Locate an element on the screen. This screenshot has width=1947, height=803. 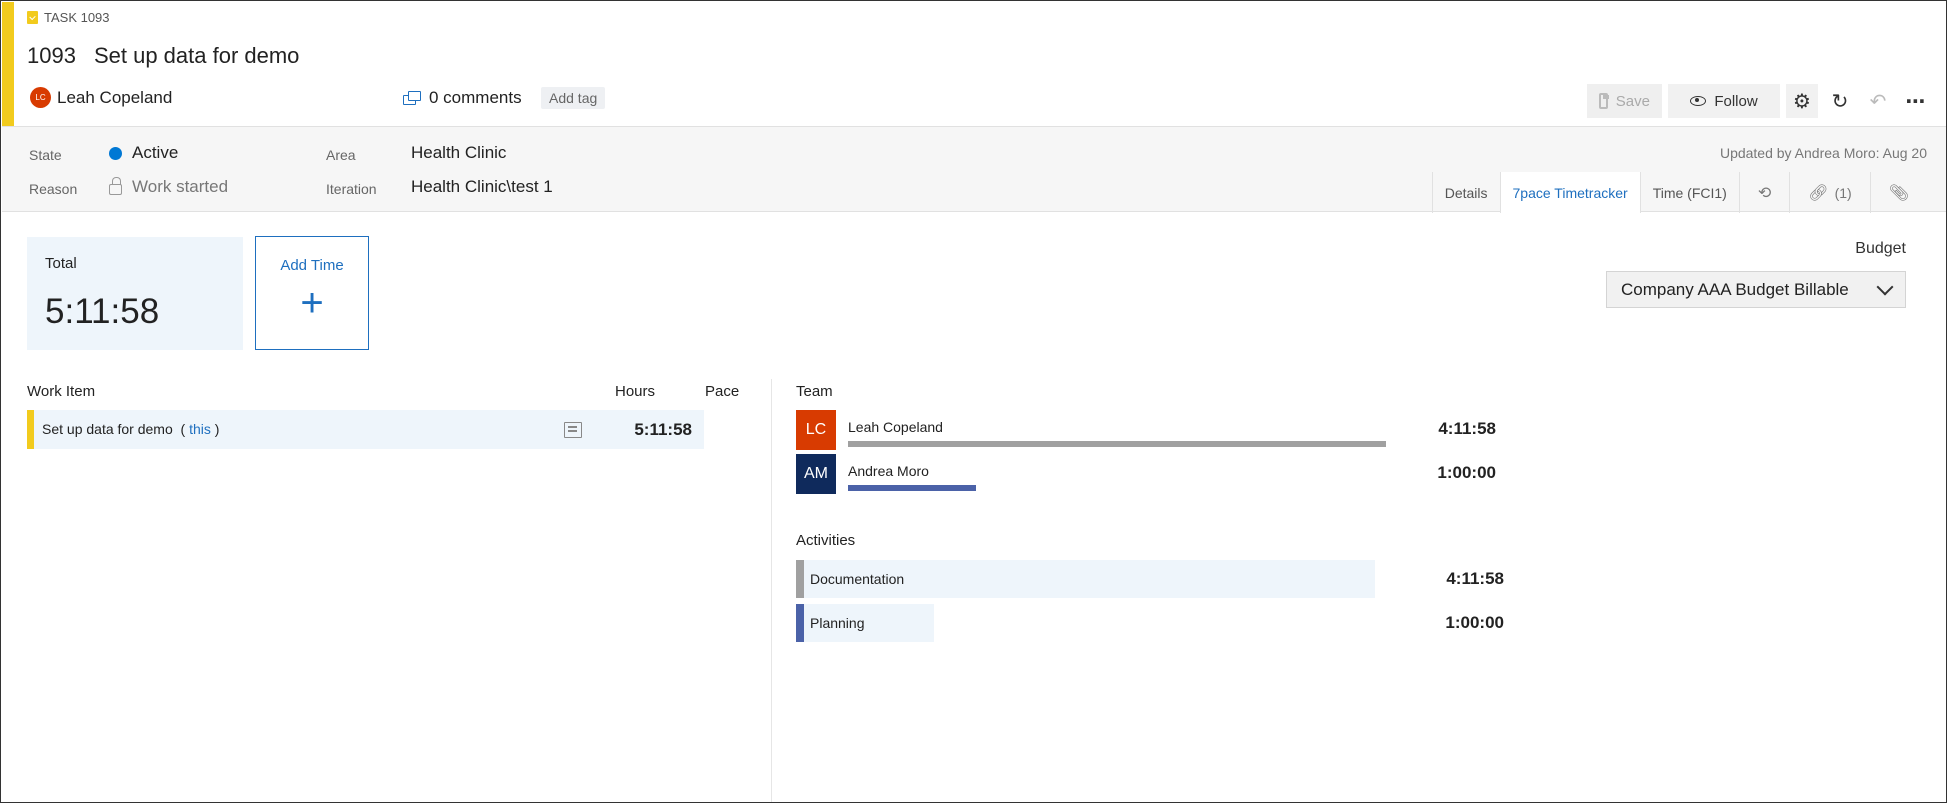
save-label: Save is located at coordinates (1632, 101).